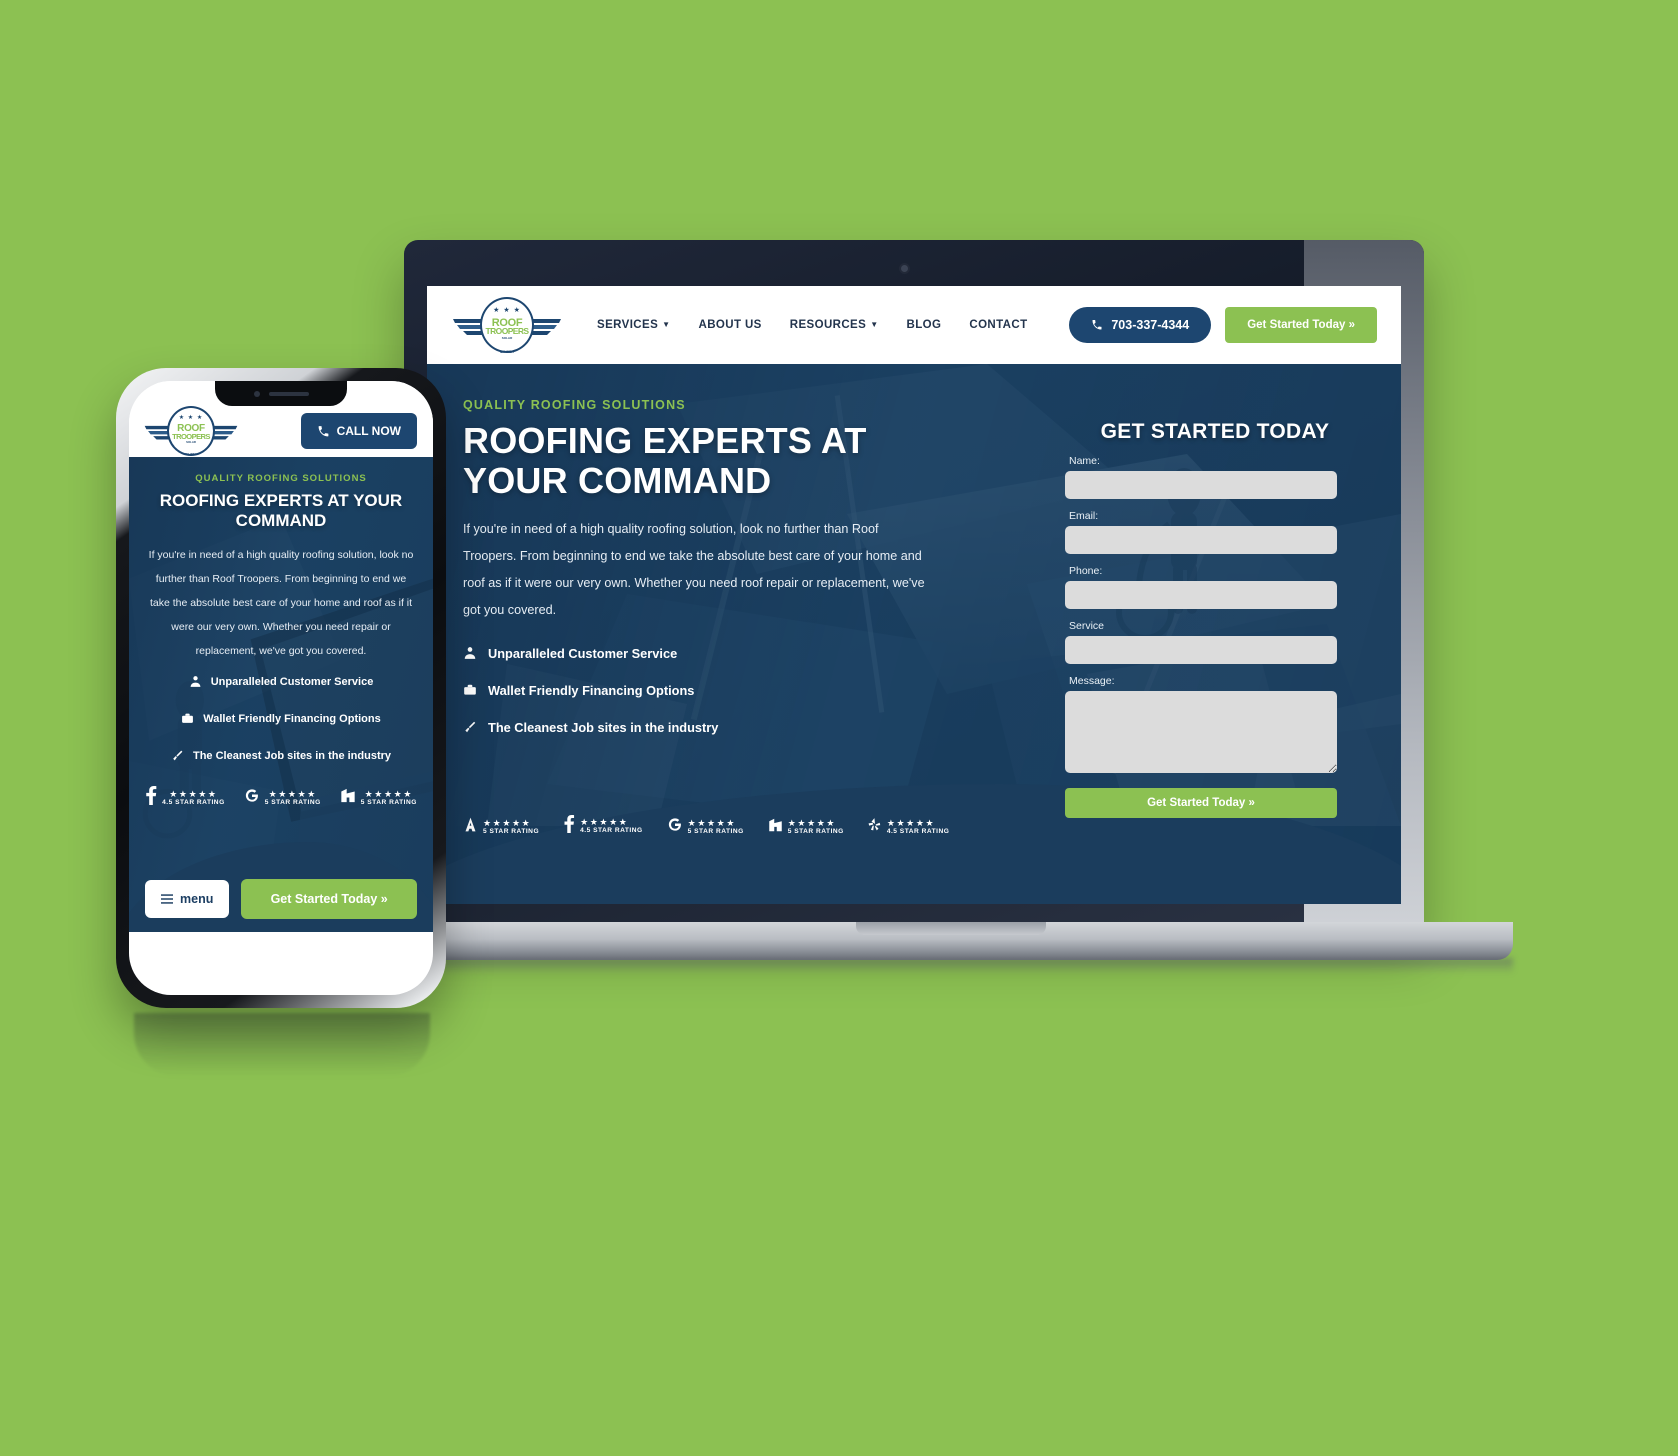 Image resolution: width=1678 pixels, height=1456 pixels. I want to click on message-field, so click(1201, 732).